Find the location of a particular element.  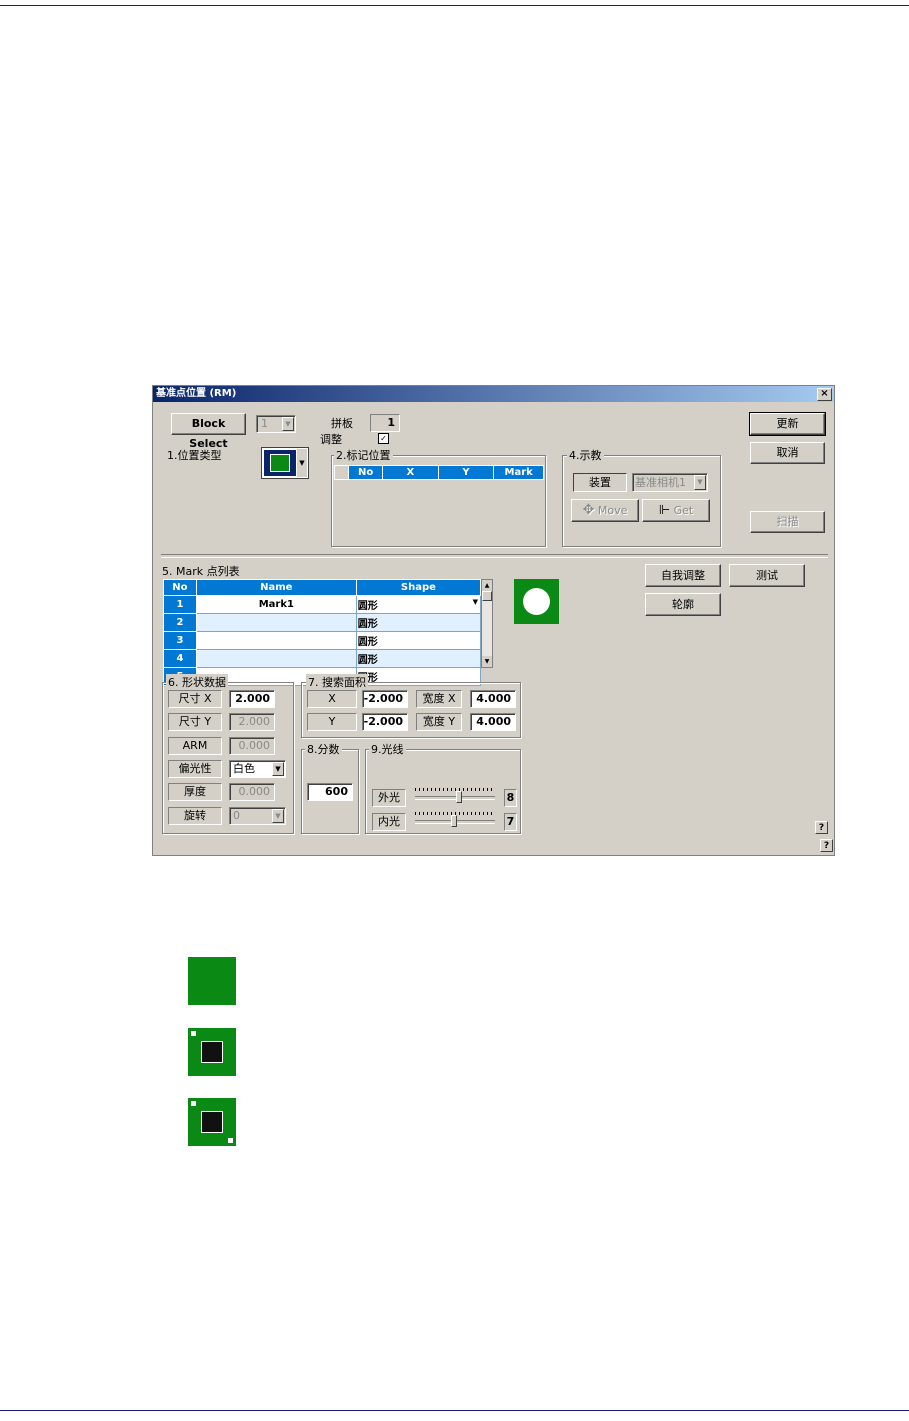

scroll-up-icon: ▲ is located at coordinates (487, 585).